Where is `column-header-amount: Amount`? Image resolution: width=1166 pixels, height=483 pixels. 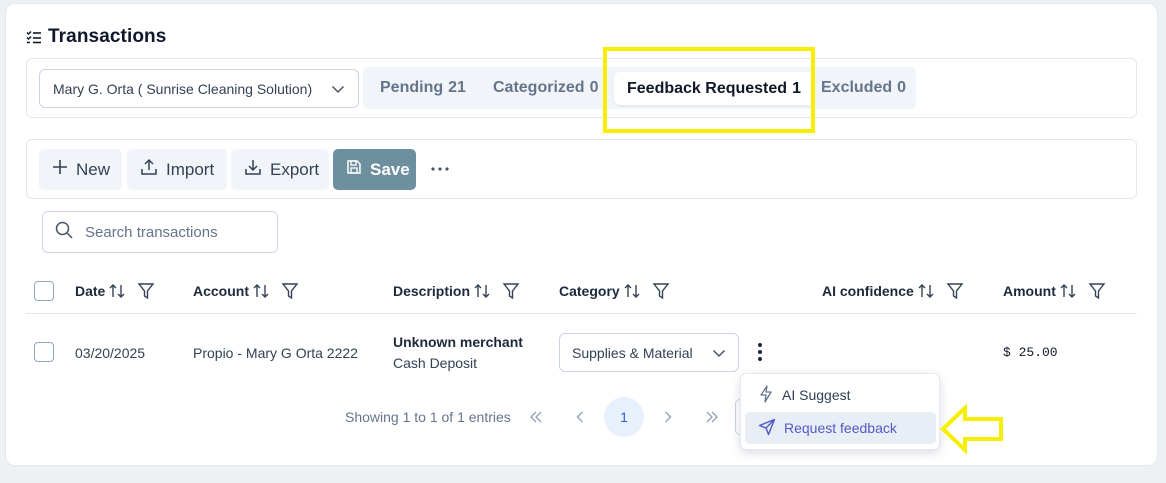
column-header-amount: Amount is located at coordinates (1054, 291).